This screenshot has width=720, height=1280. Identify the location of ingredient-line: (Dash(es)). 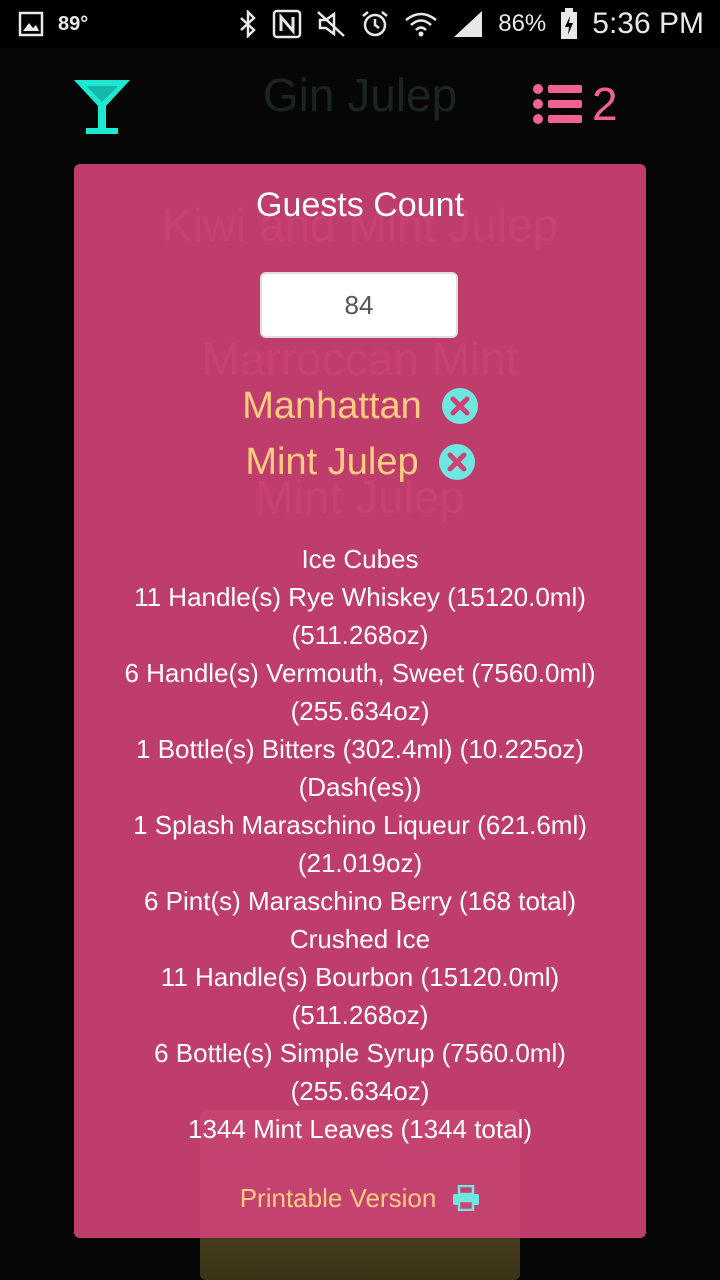
(360, 787).